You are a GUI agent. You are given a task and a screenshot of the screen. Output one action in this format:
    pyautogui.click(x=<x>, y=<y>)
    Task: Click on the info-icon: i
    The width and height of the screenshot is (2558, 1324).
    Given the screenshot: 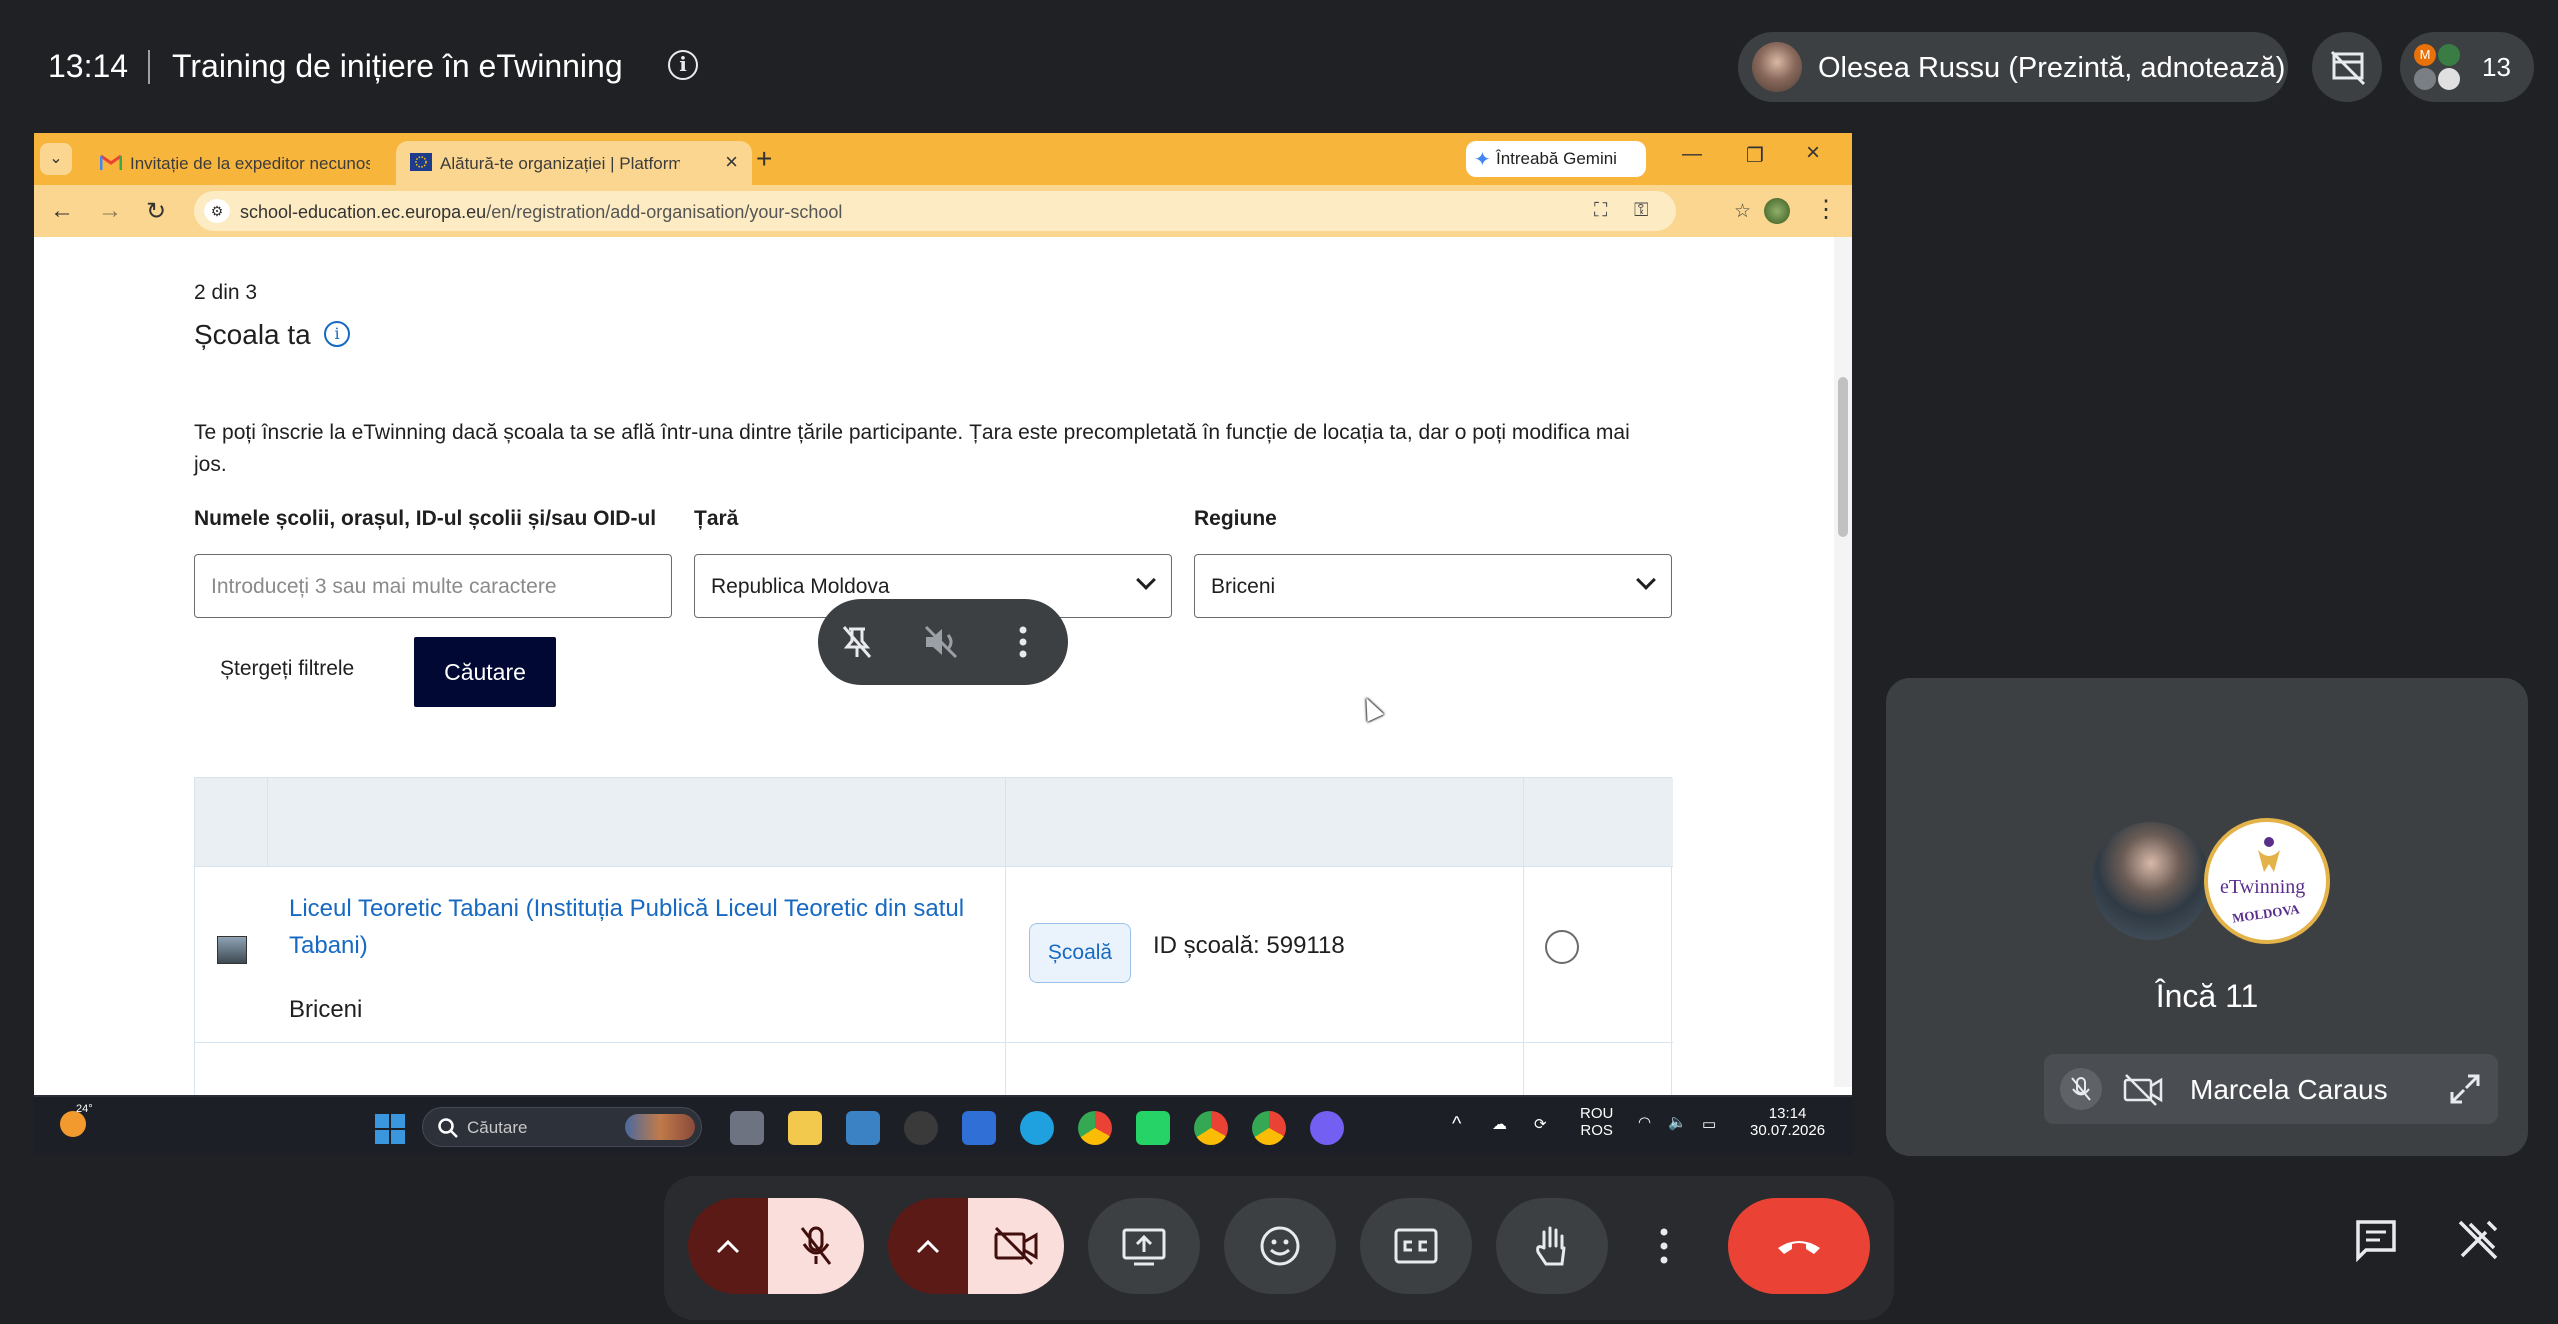 What is the action you would take?
    pyautogui.click(x=337, y=334)
    